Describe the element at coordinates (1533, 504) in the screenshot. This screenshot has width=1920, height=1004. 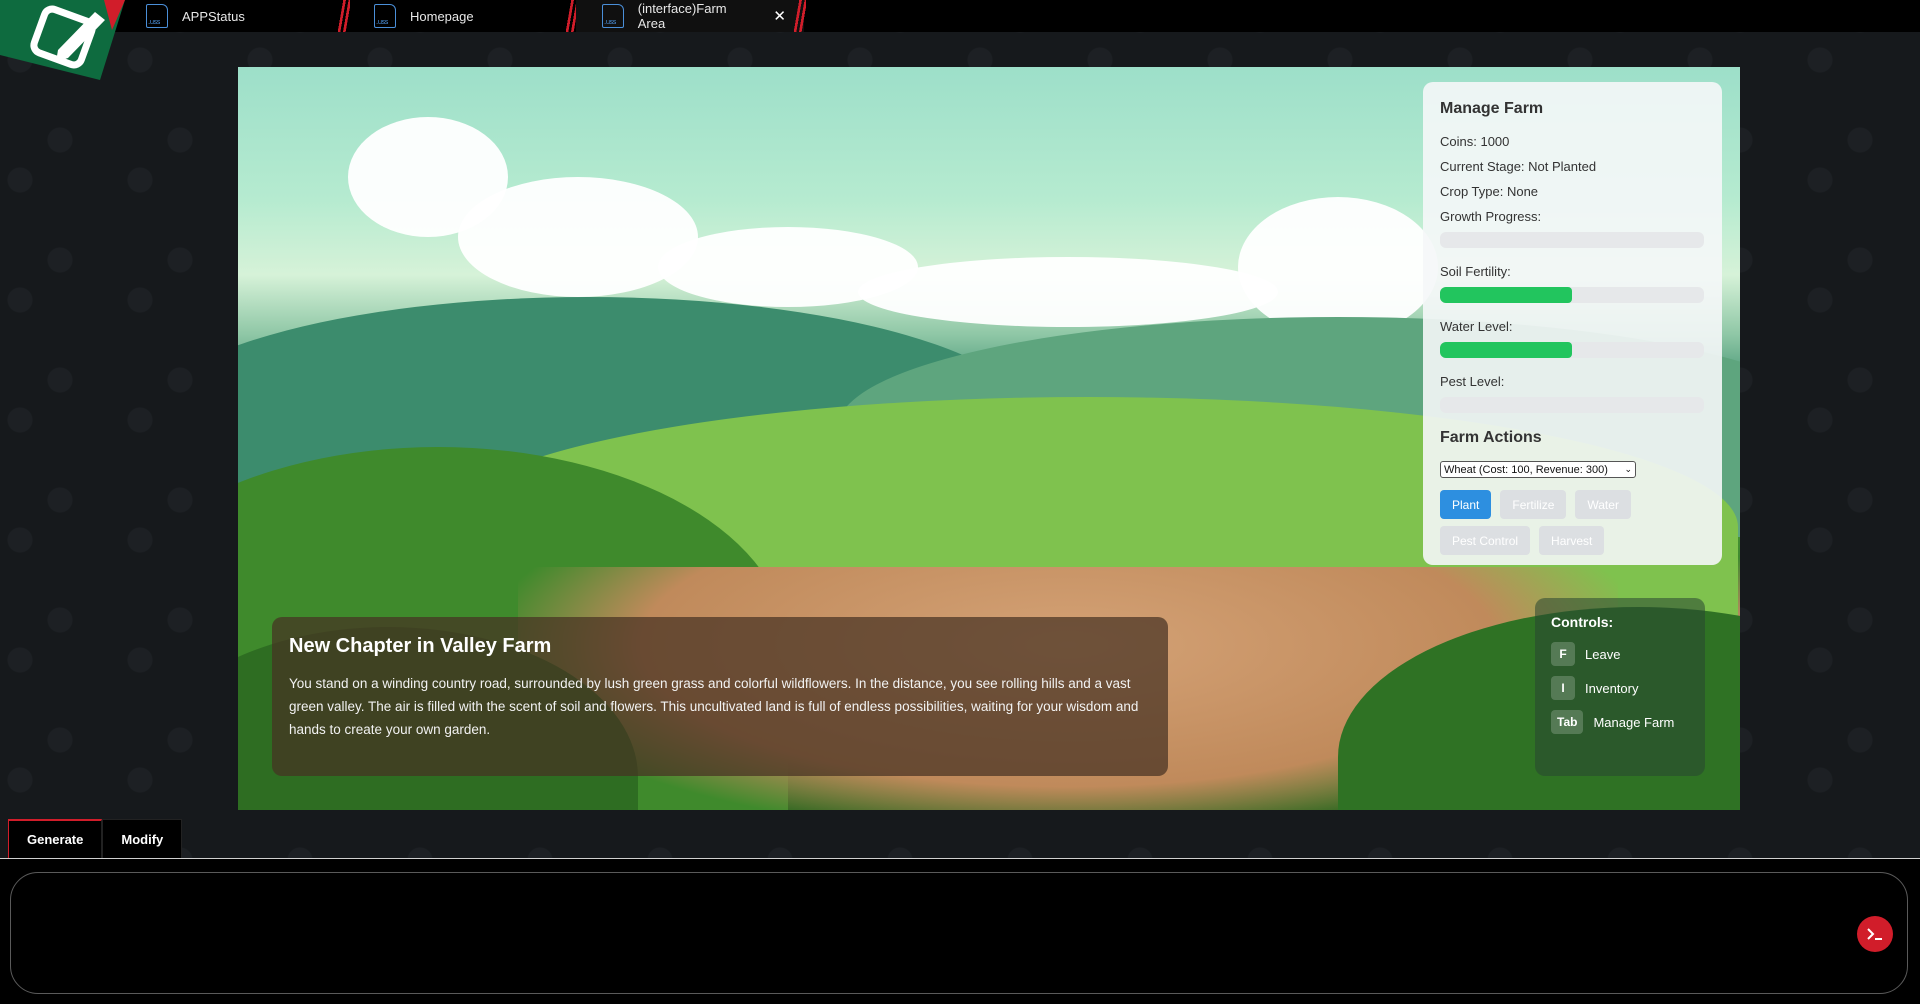
I see `fertilize-button: Fertilize` at that location.